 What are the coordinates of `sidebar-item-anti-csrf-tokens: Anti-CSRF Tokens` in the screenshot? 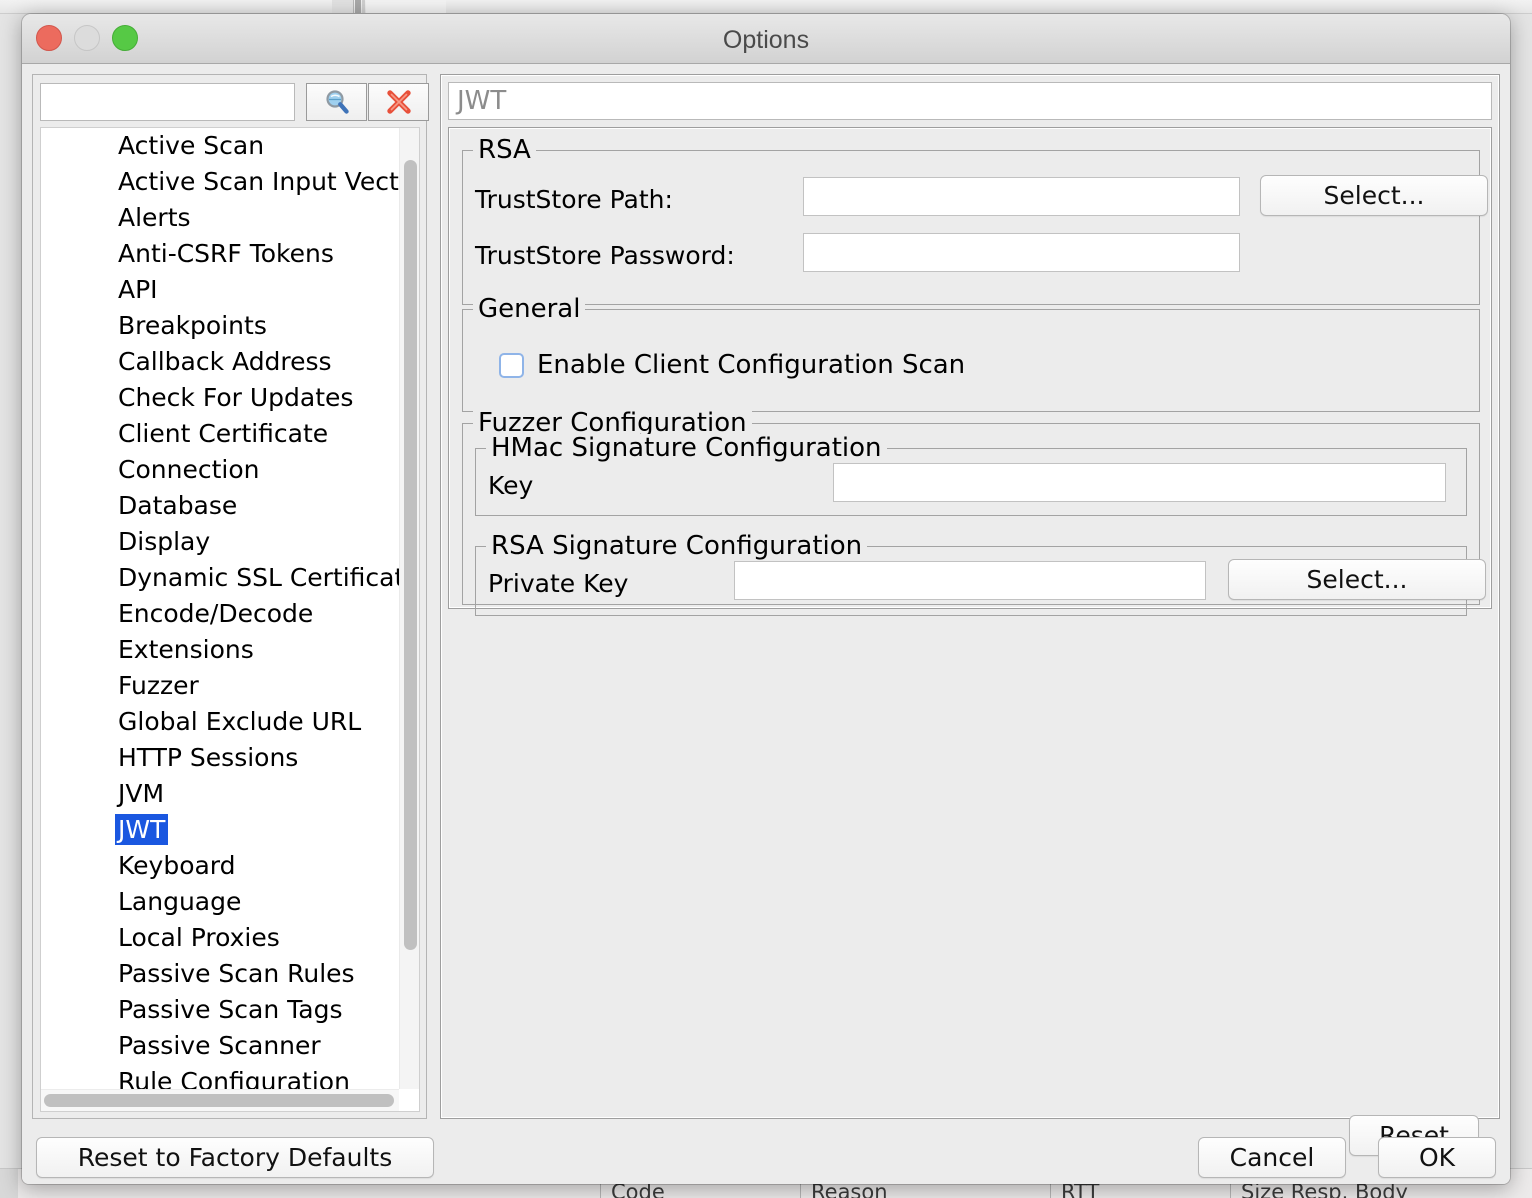 It's located at (221, 254).